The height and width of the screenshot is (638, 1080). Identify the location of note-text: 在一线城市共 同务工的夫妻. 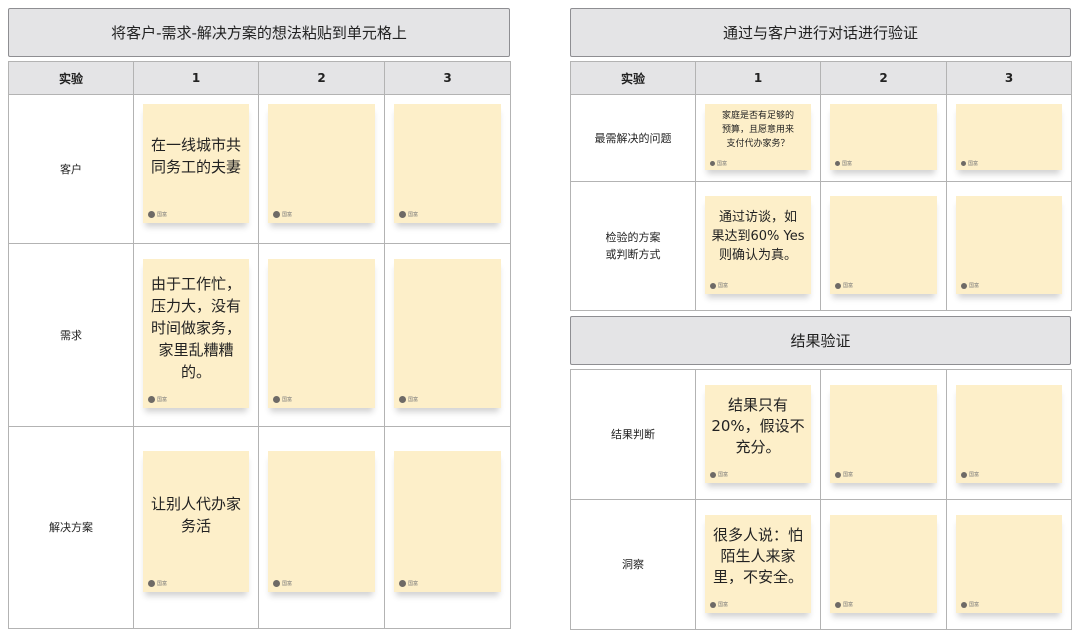
(195, 156).